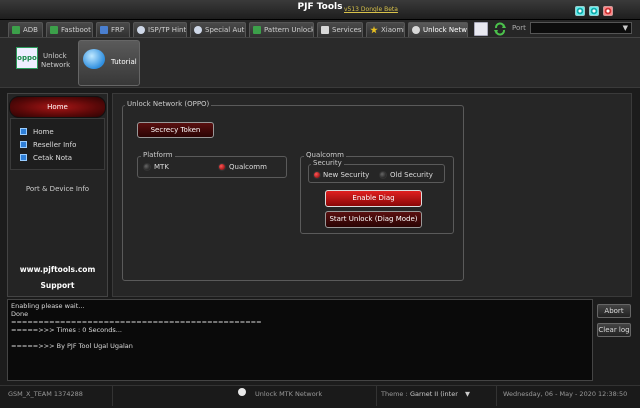 The width and height of the screenshot is (640, 408). I want to click on tab-label: Pattern Unlock, so click(288, 30).